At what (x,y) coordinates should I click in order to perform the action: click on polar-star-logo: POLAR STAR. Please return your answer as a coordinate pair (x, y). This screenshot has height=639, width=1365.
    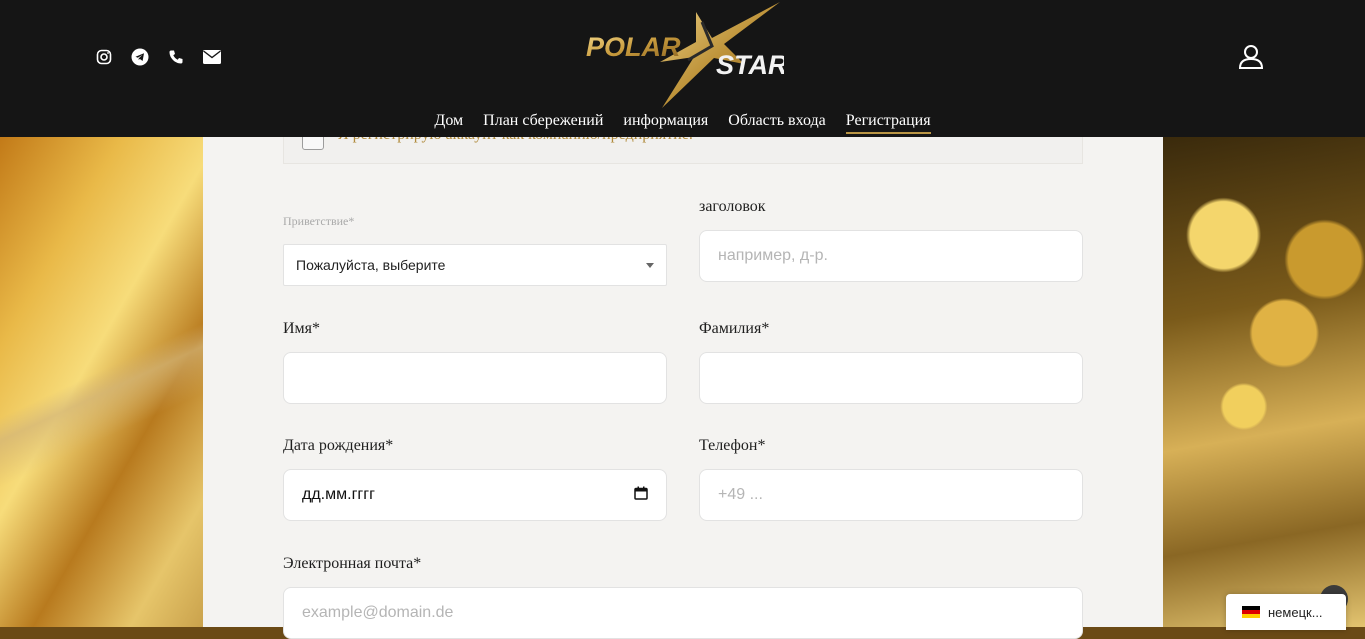
    Looking at the image, I should click on (686, 56).